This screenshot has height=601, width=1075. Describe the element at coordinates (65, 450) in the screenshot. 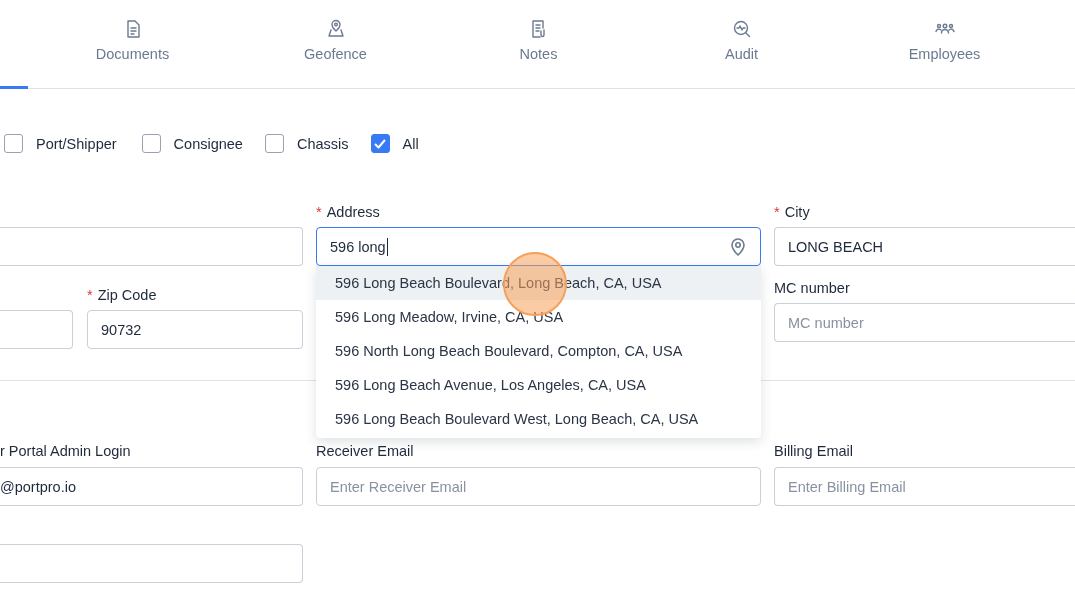

I see `field-label: r Portal Admin Login` at that location.